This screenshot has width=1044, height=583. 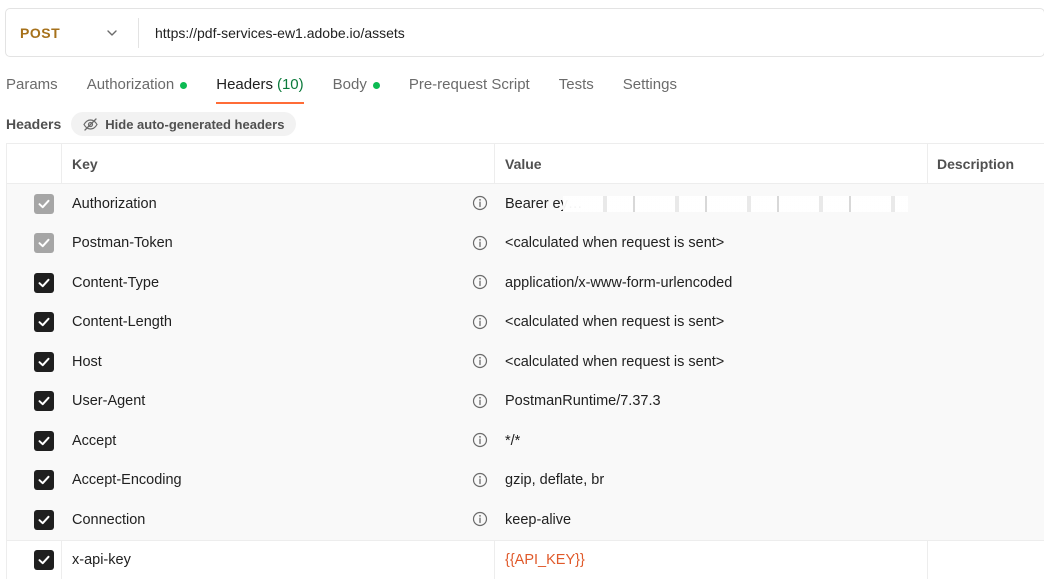 I want to click on tab-pre-request-script: Pre-request Script, so click(x=469, y=90).